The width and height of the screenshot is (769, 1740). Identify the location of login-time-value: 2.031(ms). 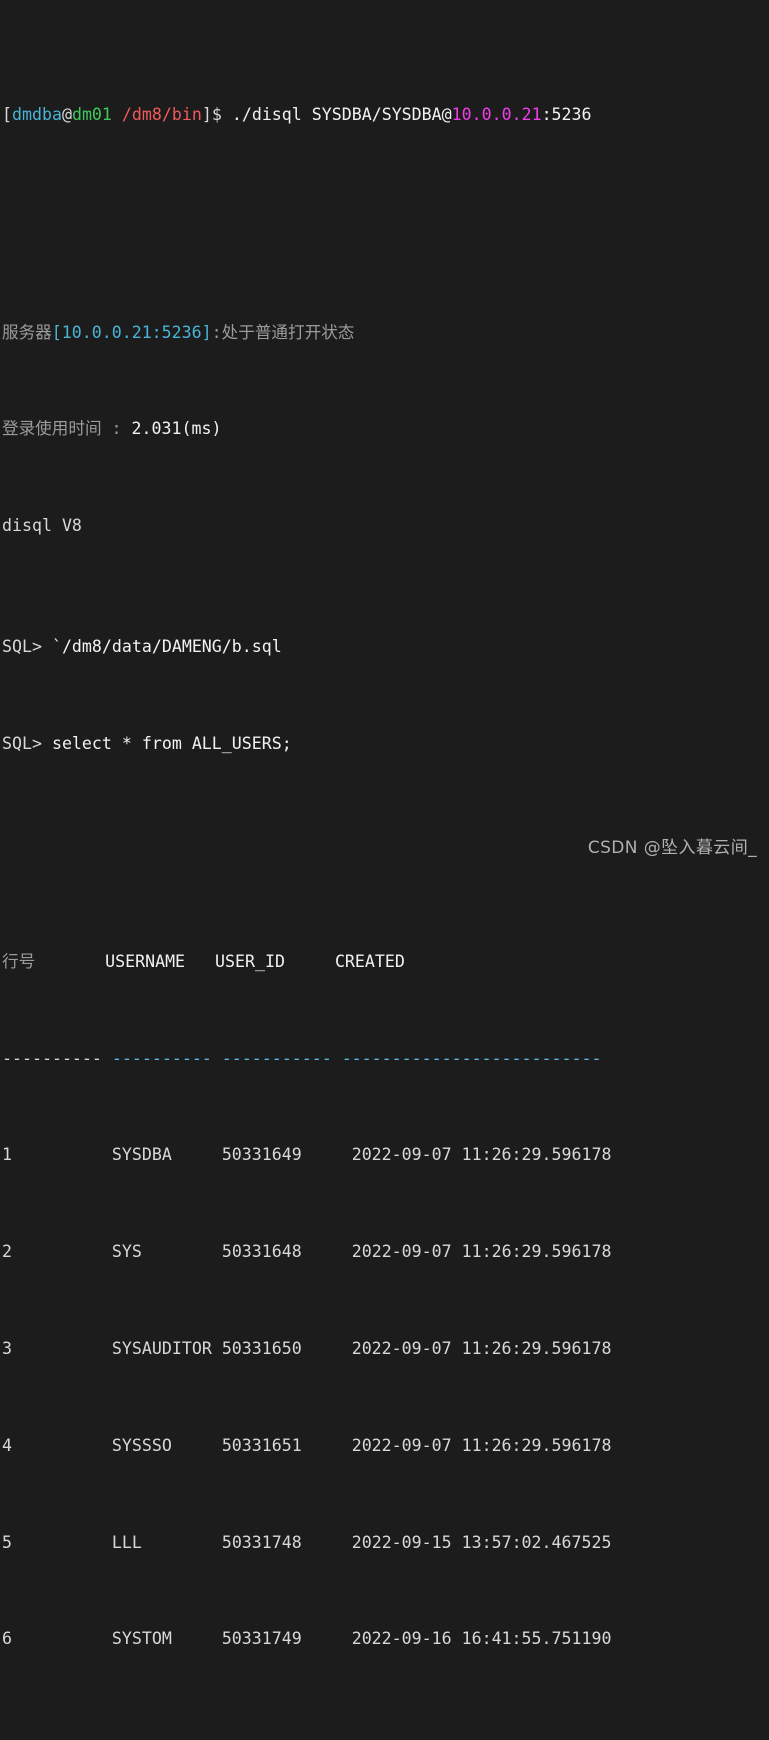
(176, 429).